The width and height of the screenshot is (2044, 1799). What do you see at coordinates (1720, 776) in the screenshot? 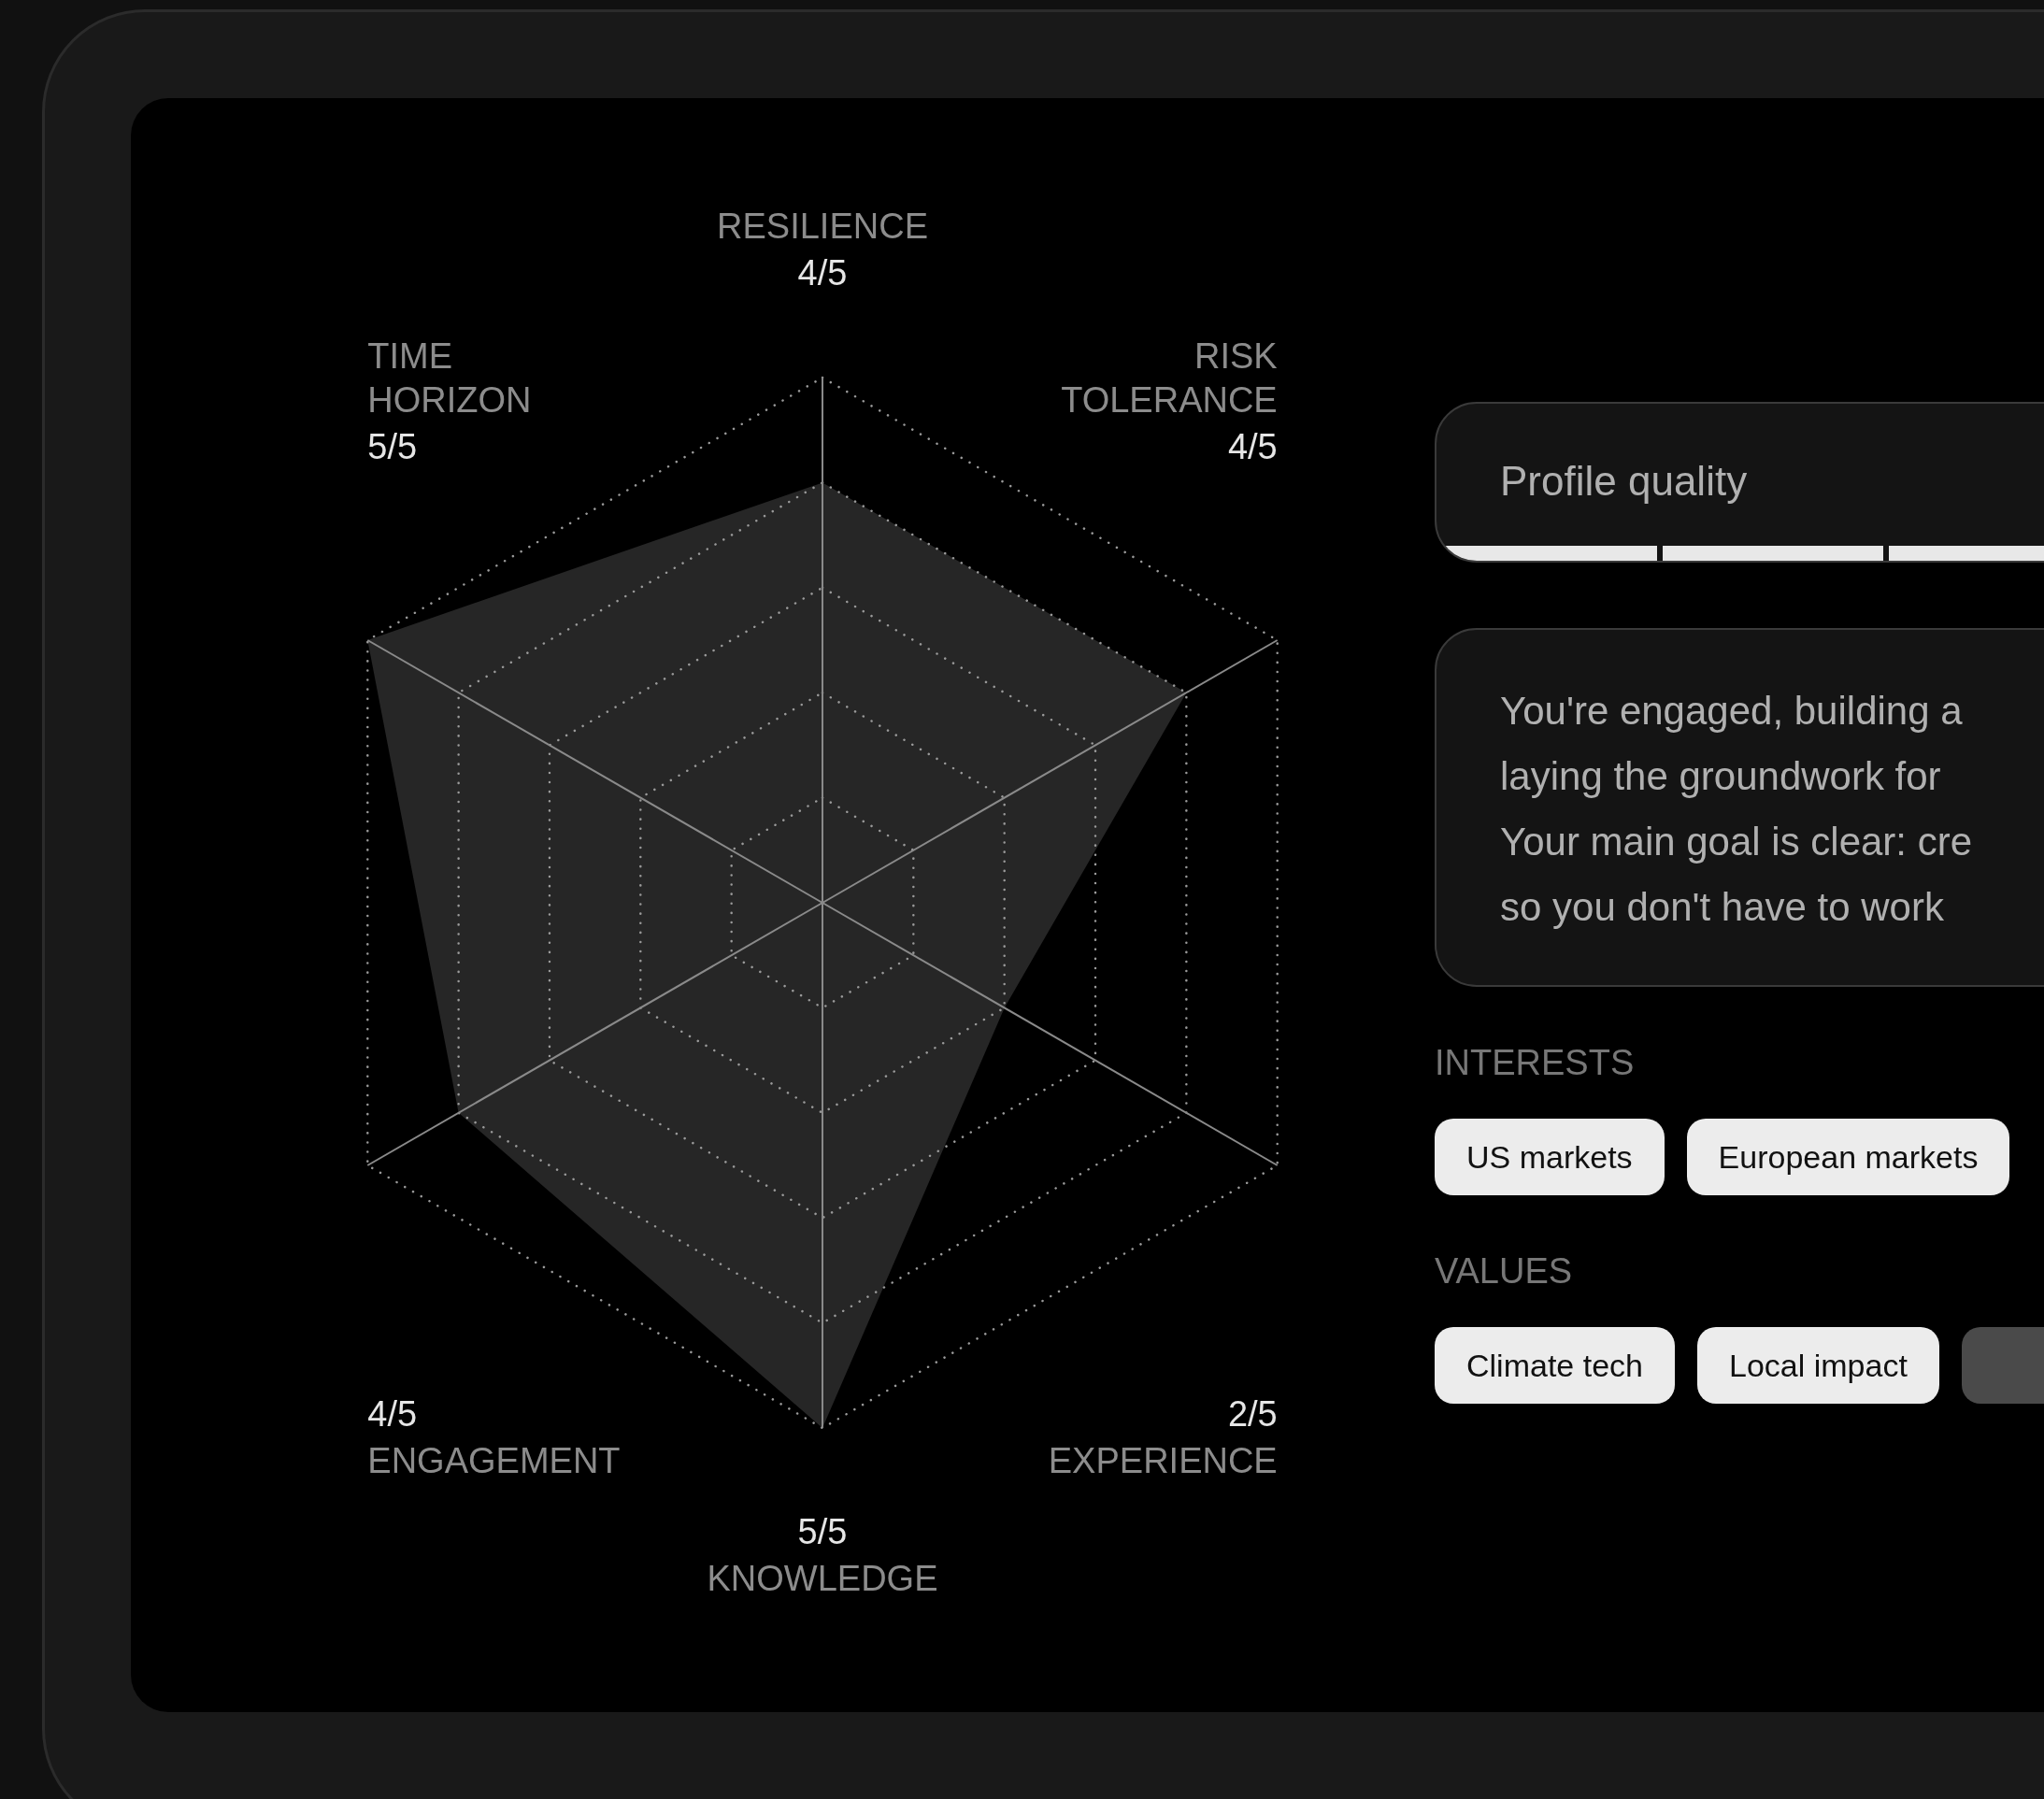
I see `summary-text: laying the groundwork for` at bounding box center [1720, 776].